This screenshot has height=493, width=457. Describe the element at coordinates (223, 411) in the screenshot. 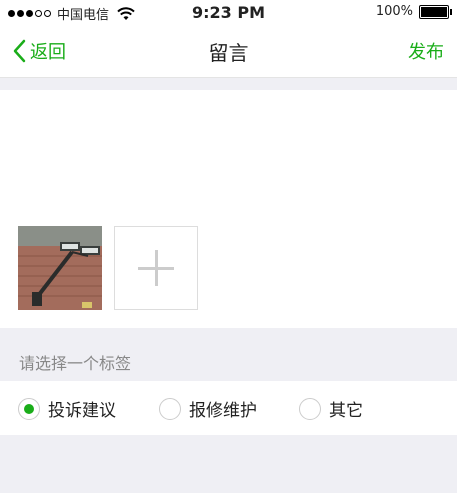

I see `tag-option-label: 报修维护` at that location.